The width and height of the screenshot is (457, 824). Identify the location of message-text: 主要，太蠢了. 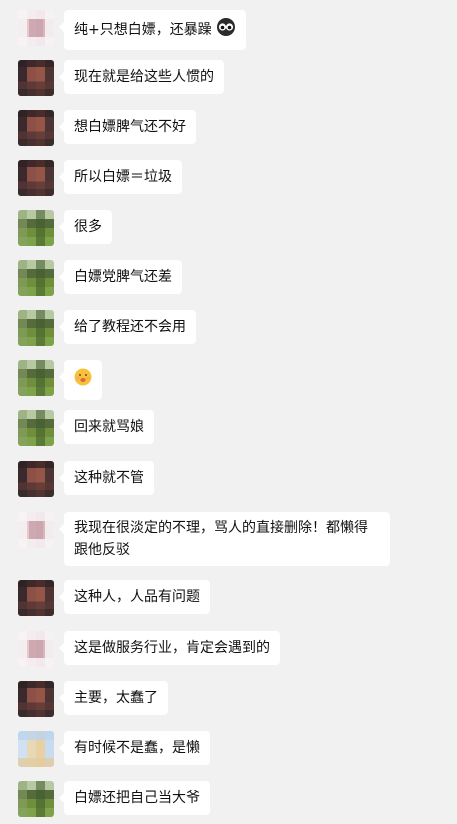
(116, 698).